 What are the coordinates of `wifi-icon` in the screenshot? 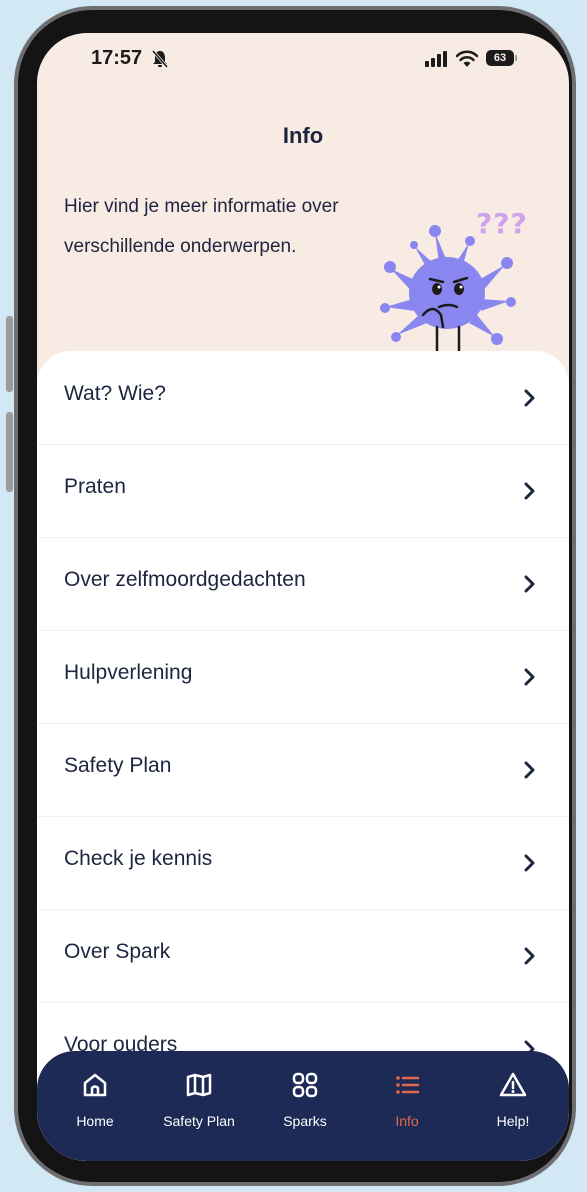 It's located at (467, 58).